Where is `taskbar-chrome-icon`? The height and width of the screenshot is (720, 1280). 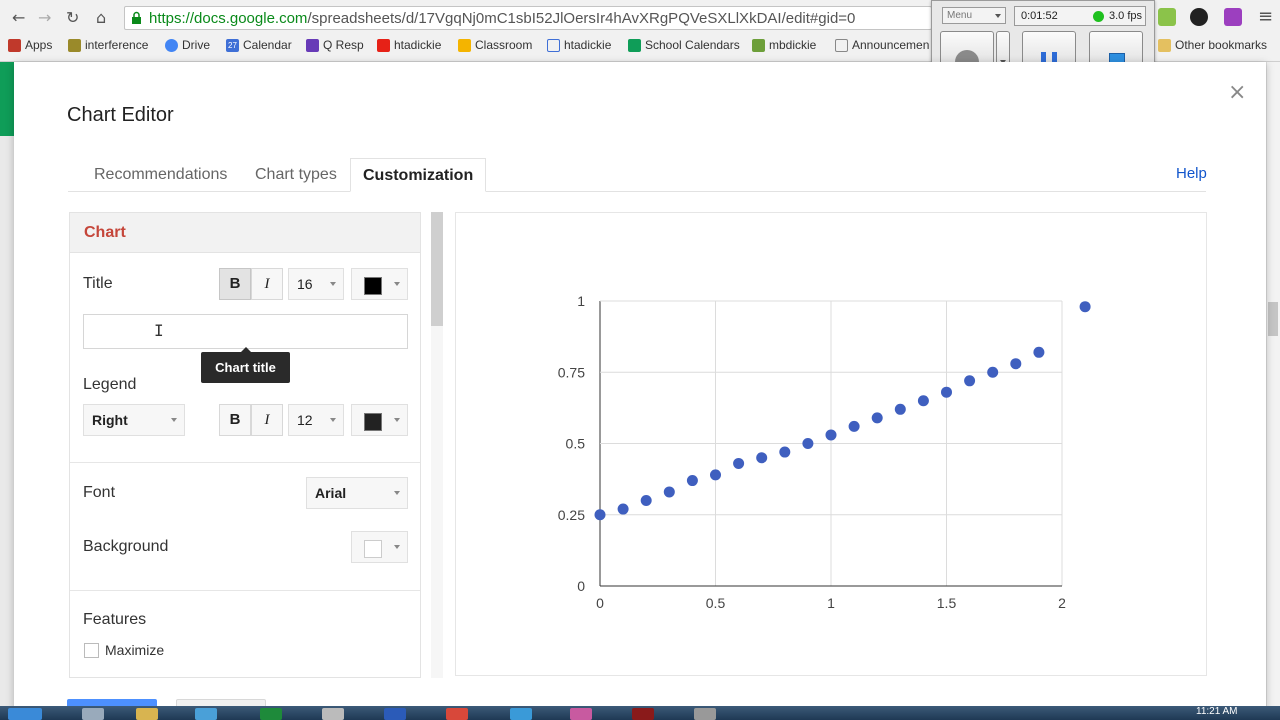 taskbar-chrome-icon is located at coordinates (457, 714).